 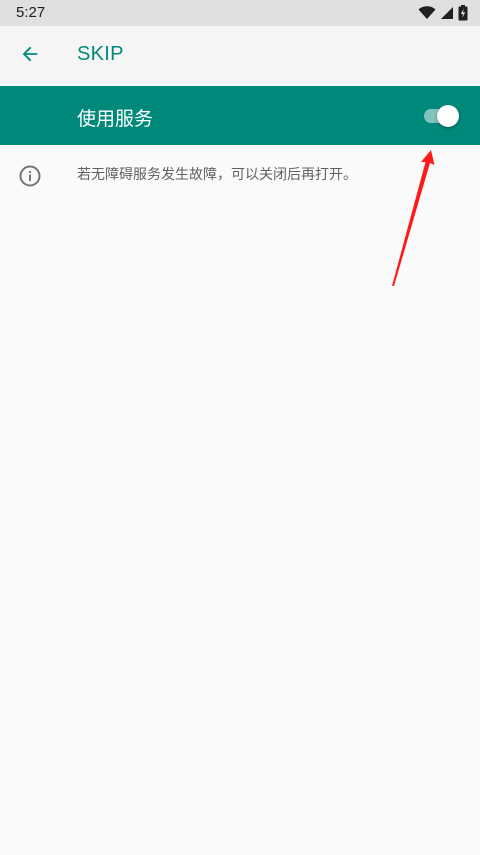 What do you see at coordinates (240, 13) in the screenshot?
I see `status-bar: 5:27` at bounding box center [240, 13].